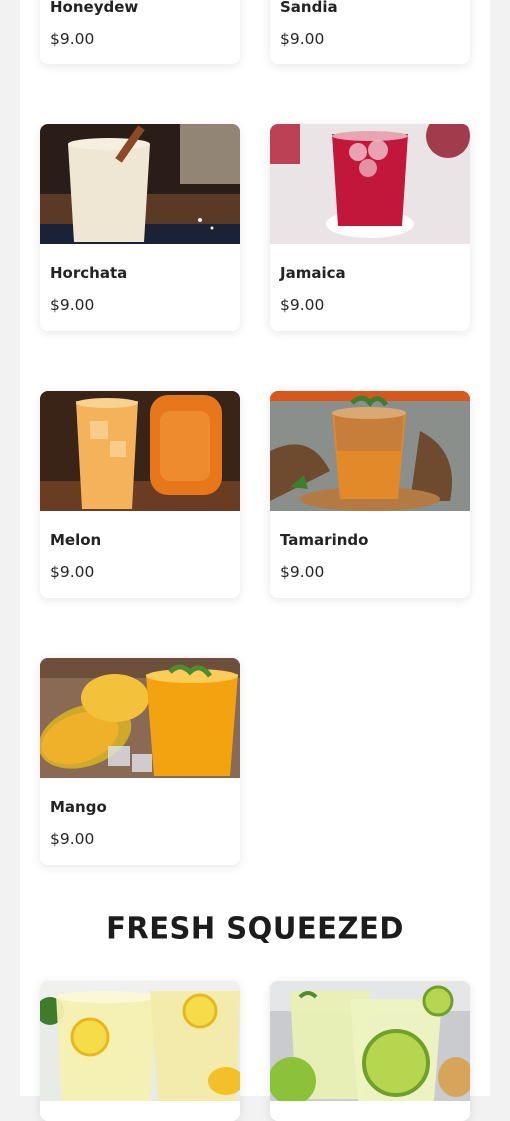 Image resolution: width=510 pixels, height=1121 pixels. Describe the element at coordinates (309, 8) in the screenshot. I see `product-name: Sandia` at that location.